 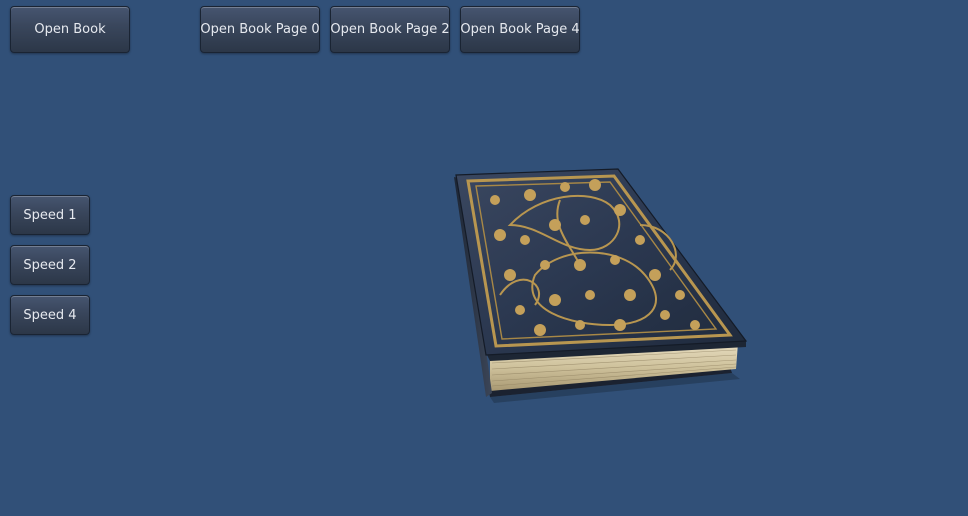 What do you see at coordinates (50, 215) in the screenshot?
I see `speed-1-button: Speed 1` at bounding box center [50, 215].